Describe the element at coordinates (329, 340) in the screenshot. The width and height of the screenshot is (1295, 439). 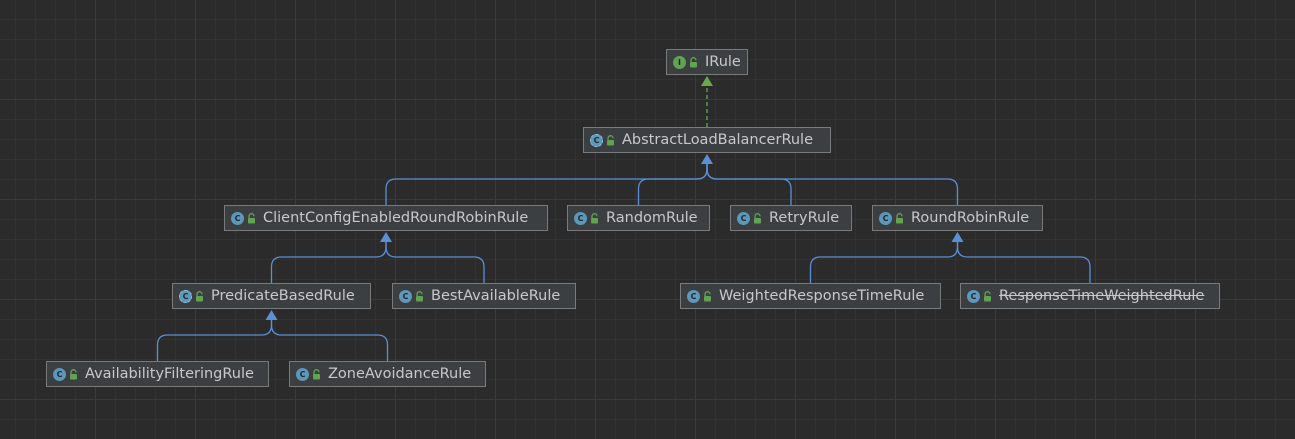
I see `extends-edge-zone` at that location.